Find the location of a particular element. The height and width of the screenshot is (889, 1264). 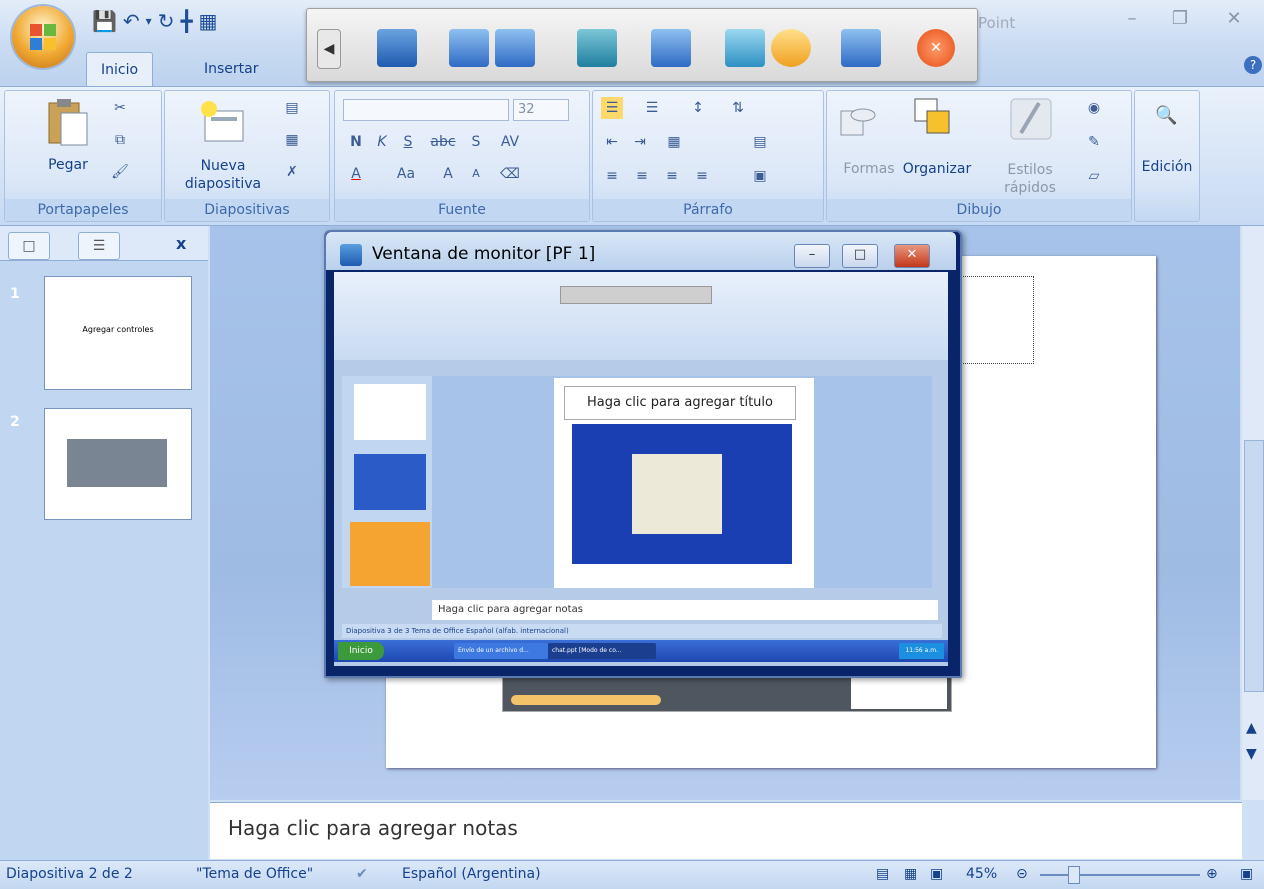

layout-icon: ▦ is located at coordinates (208, 21).